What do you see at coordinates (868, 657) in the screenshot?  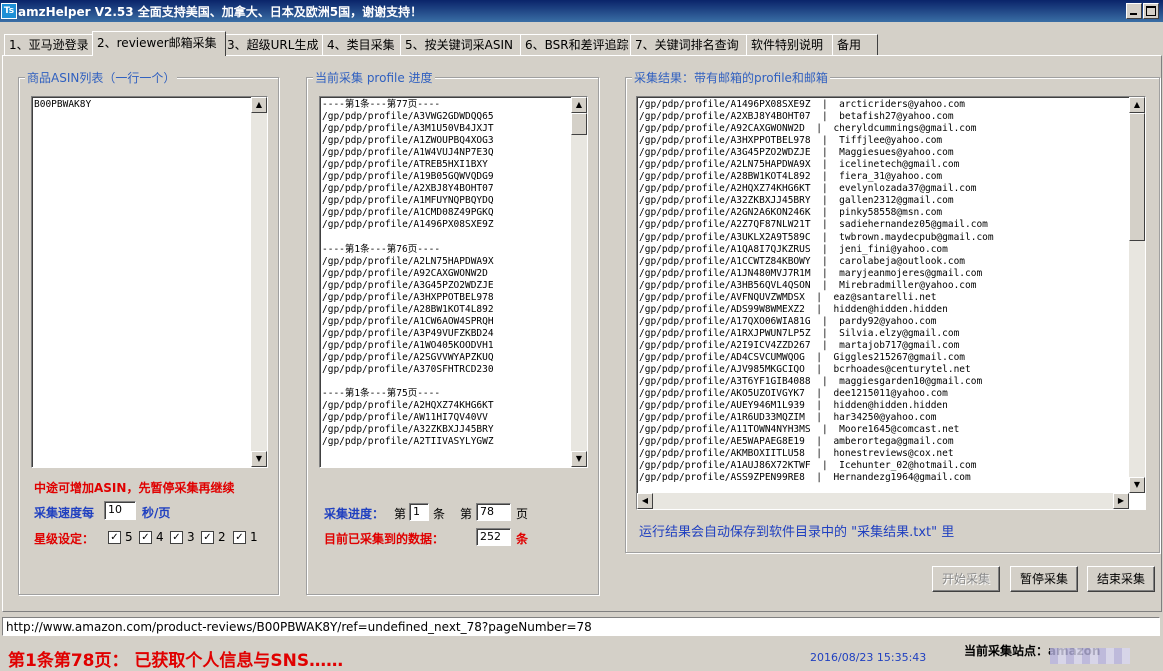 I see `status-timestamp: 2016/08/23 15:35:43` at bounding box center [868, 657].